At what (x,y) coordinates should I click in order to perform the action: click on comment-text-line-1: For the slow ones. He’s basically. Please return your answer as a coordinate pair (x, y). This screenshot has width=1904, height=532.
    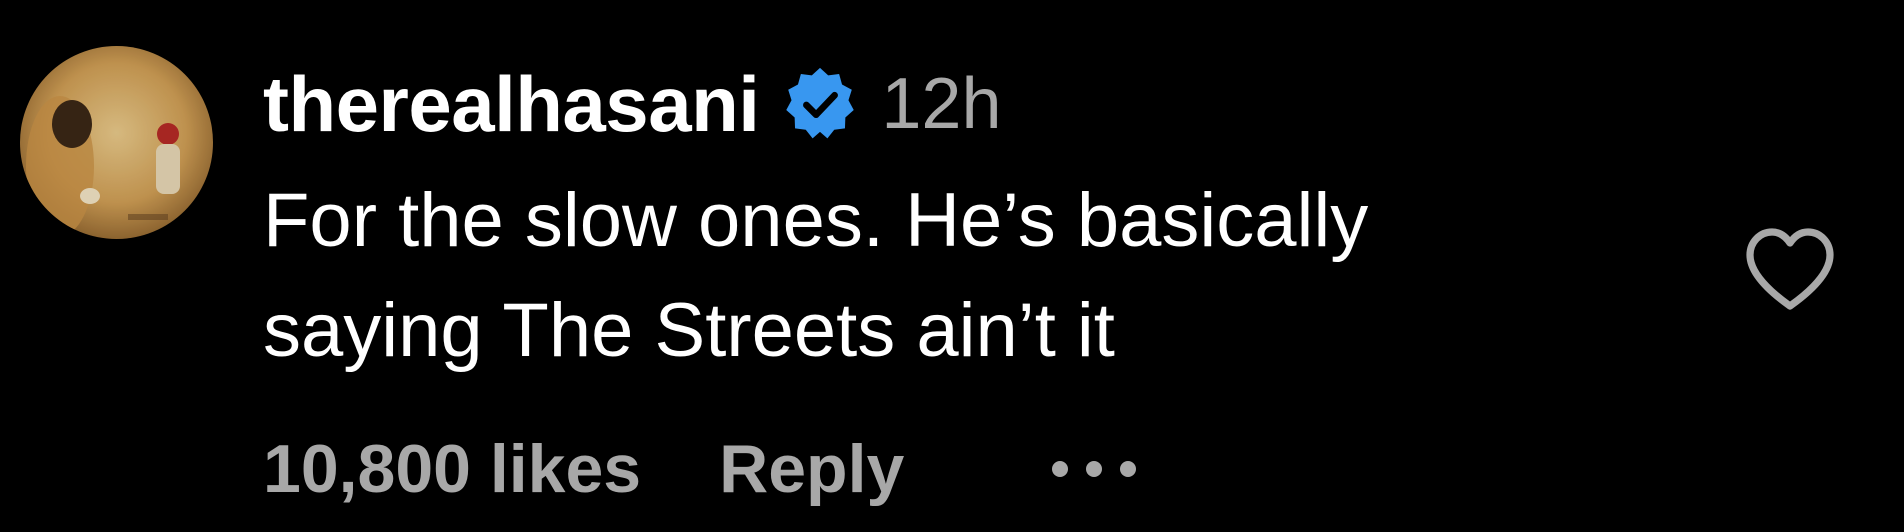
    Looking at the image, I should click on (816, 220).